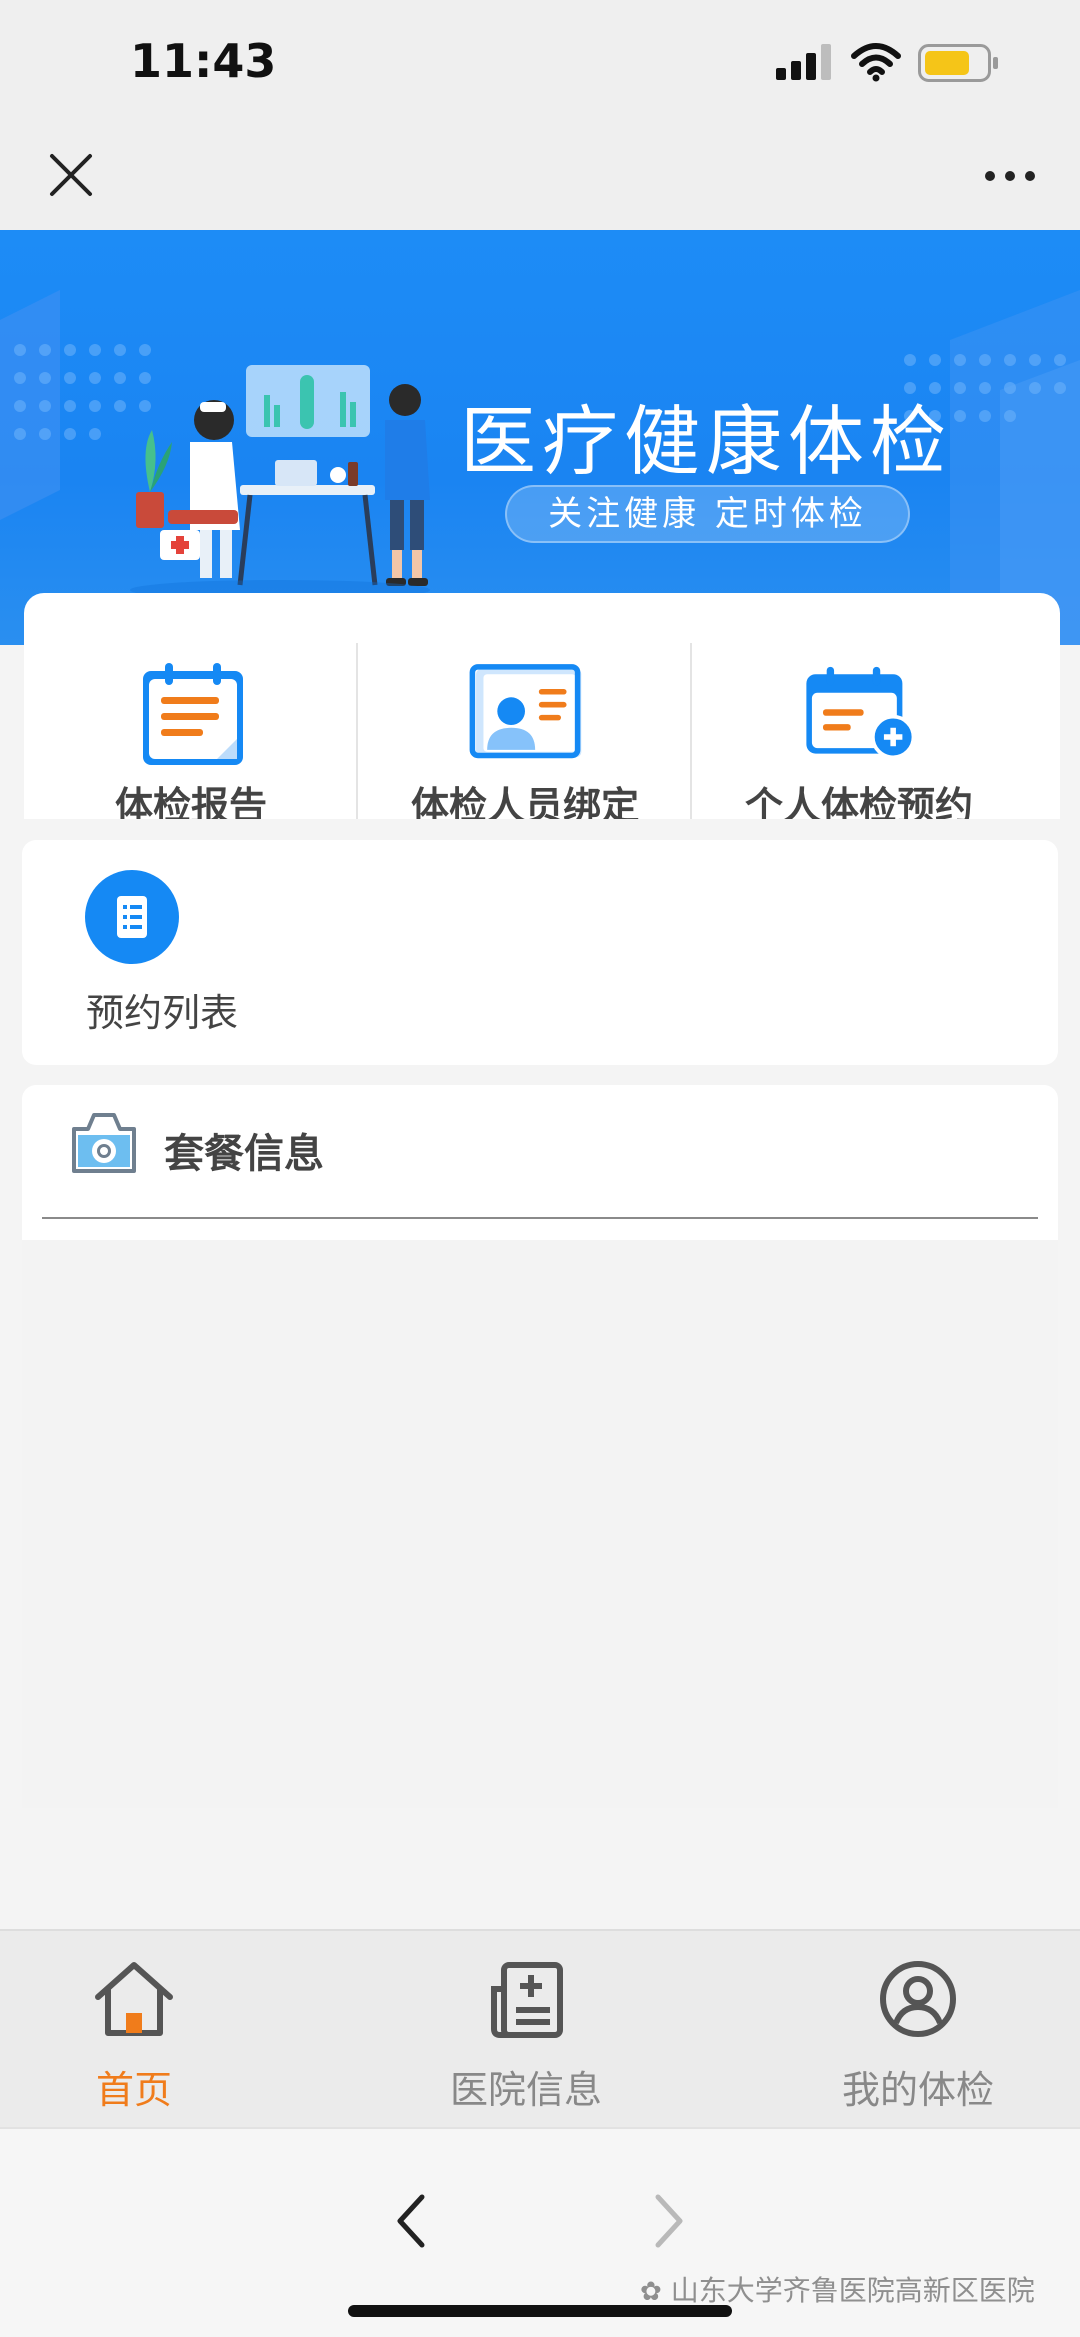 Image resolution: width=1080 pixels, height=2337 pixels. What do you see at coordinates (540, 180) in the screenshot?
I see `nav-bar` at bounding box center [540, 180].